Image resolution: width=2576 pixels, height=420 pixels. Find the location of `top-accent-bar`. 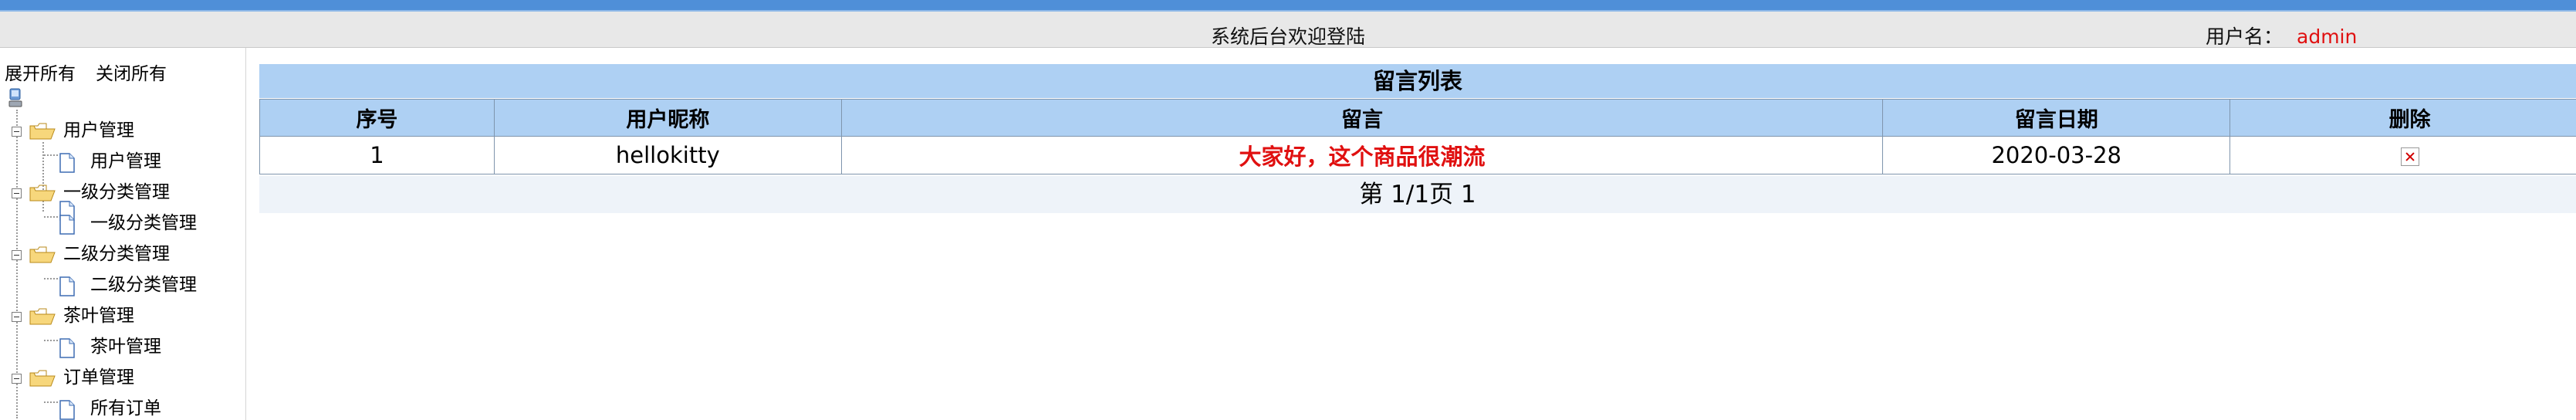

top-accent-bar is located at coordinates (1288, 6).